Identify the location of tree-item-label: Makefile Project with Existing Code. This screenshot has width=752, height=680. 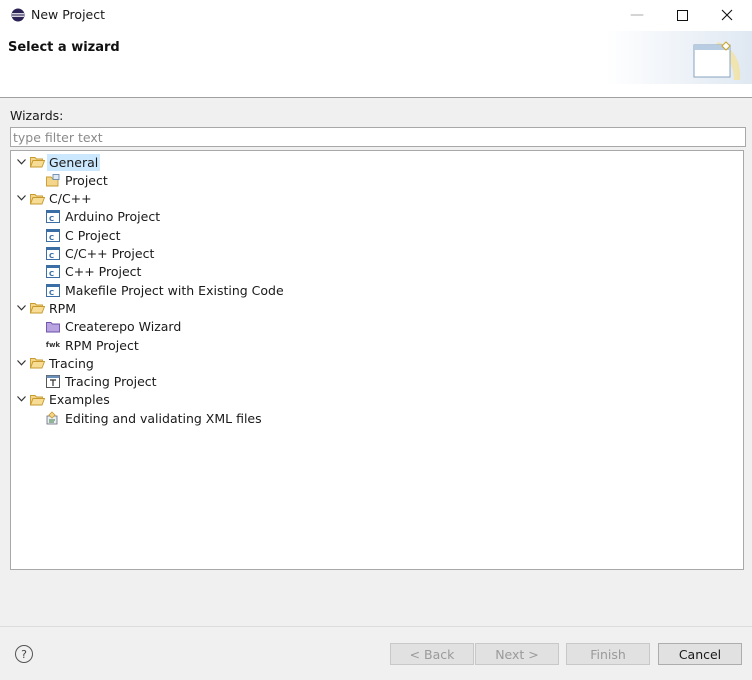
(174, 290).